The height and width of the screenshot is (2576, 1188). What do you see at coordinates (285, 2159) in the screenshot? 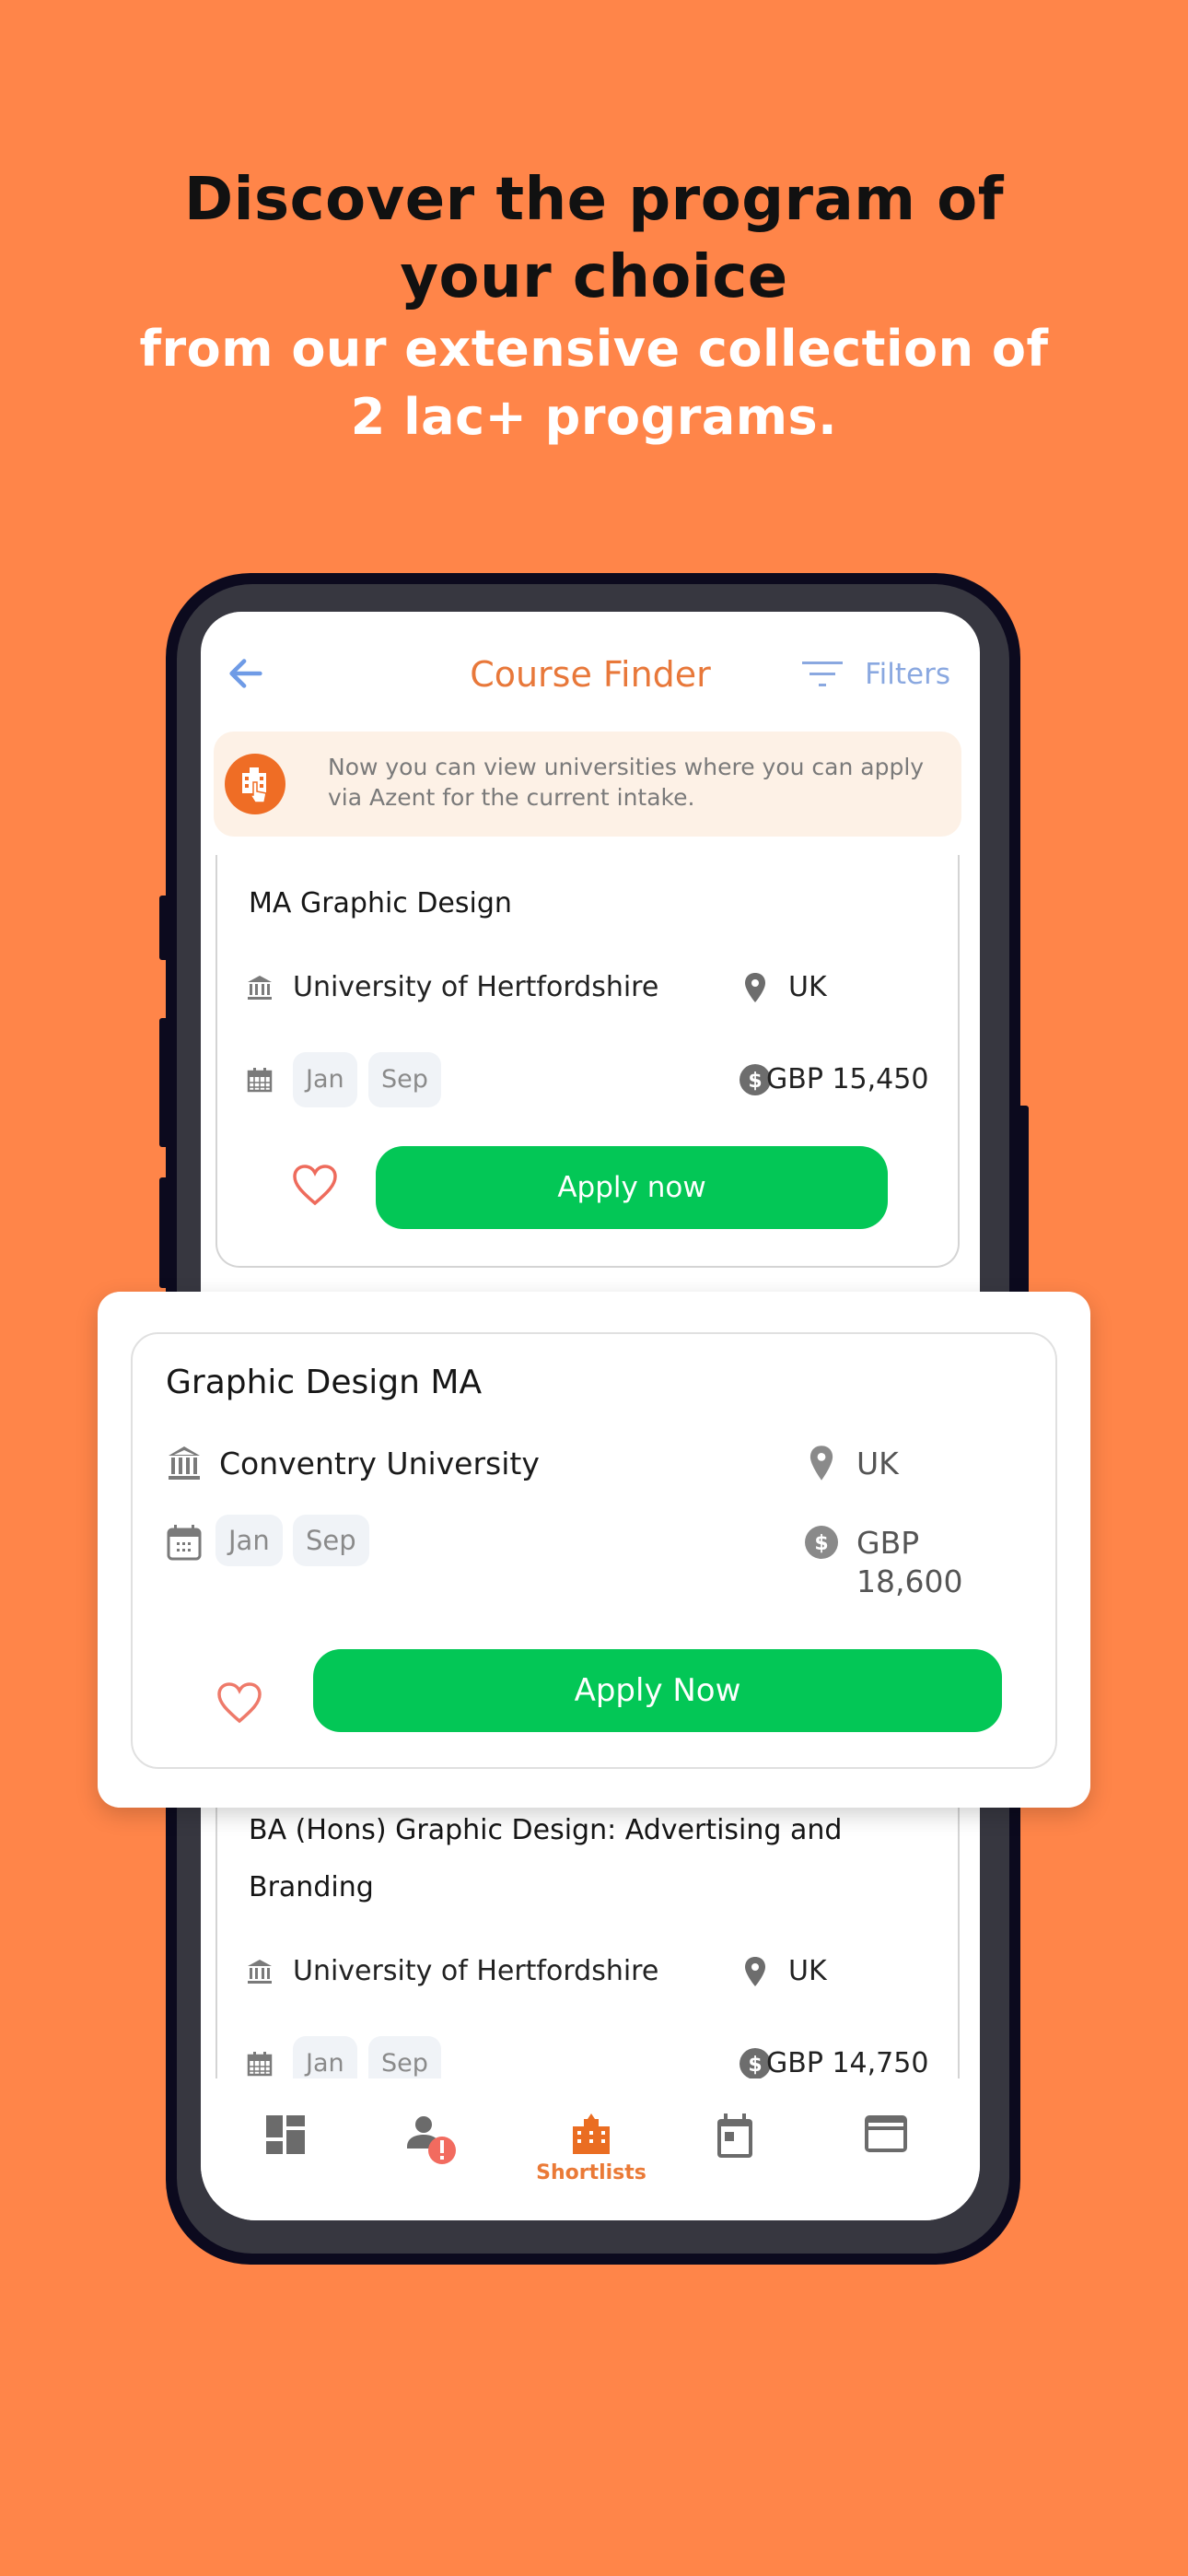
I see `nav-item-dashboard` at bounding box center [285, 2159].